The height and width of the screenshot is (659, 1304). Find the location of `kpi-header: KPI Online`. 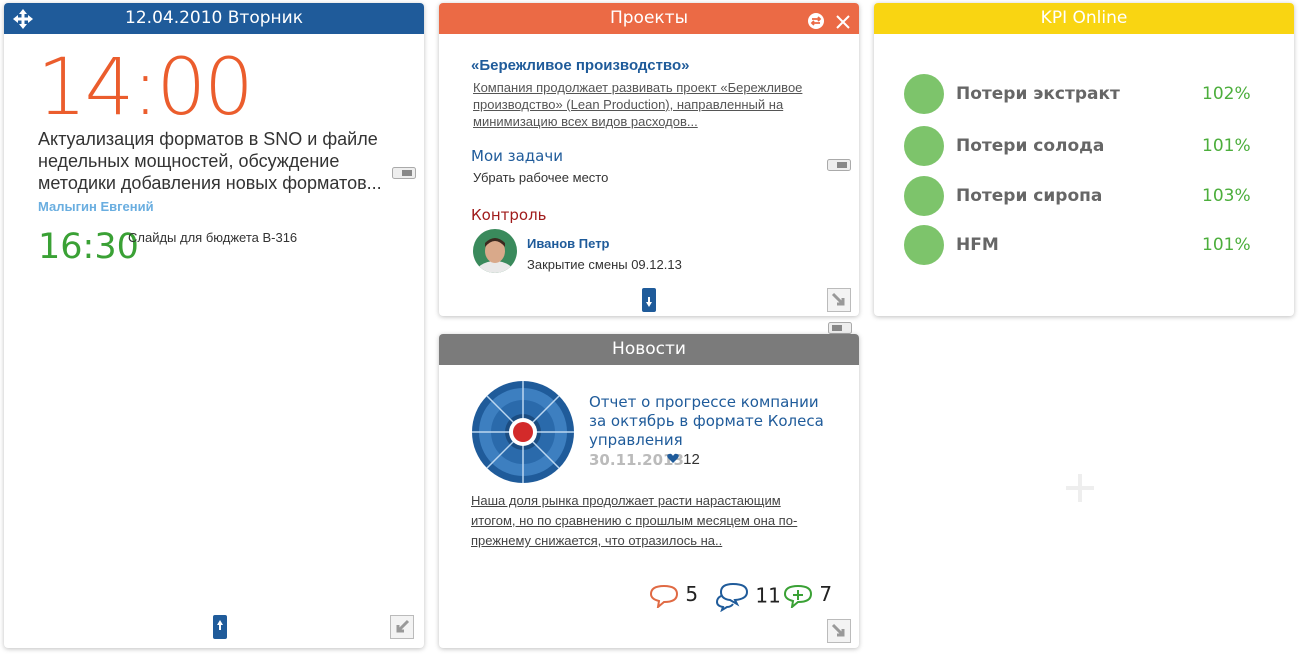

kpi-header: KPI Online is located at coordinates (1084, 18).